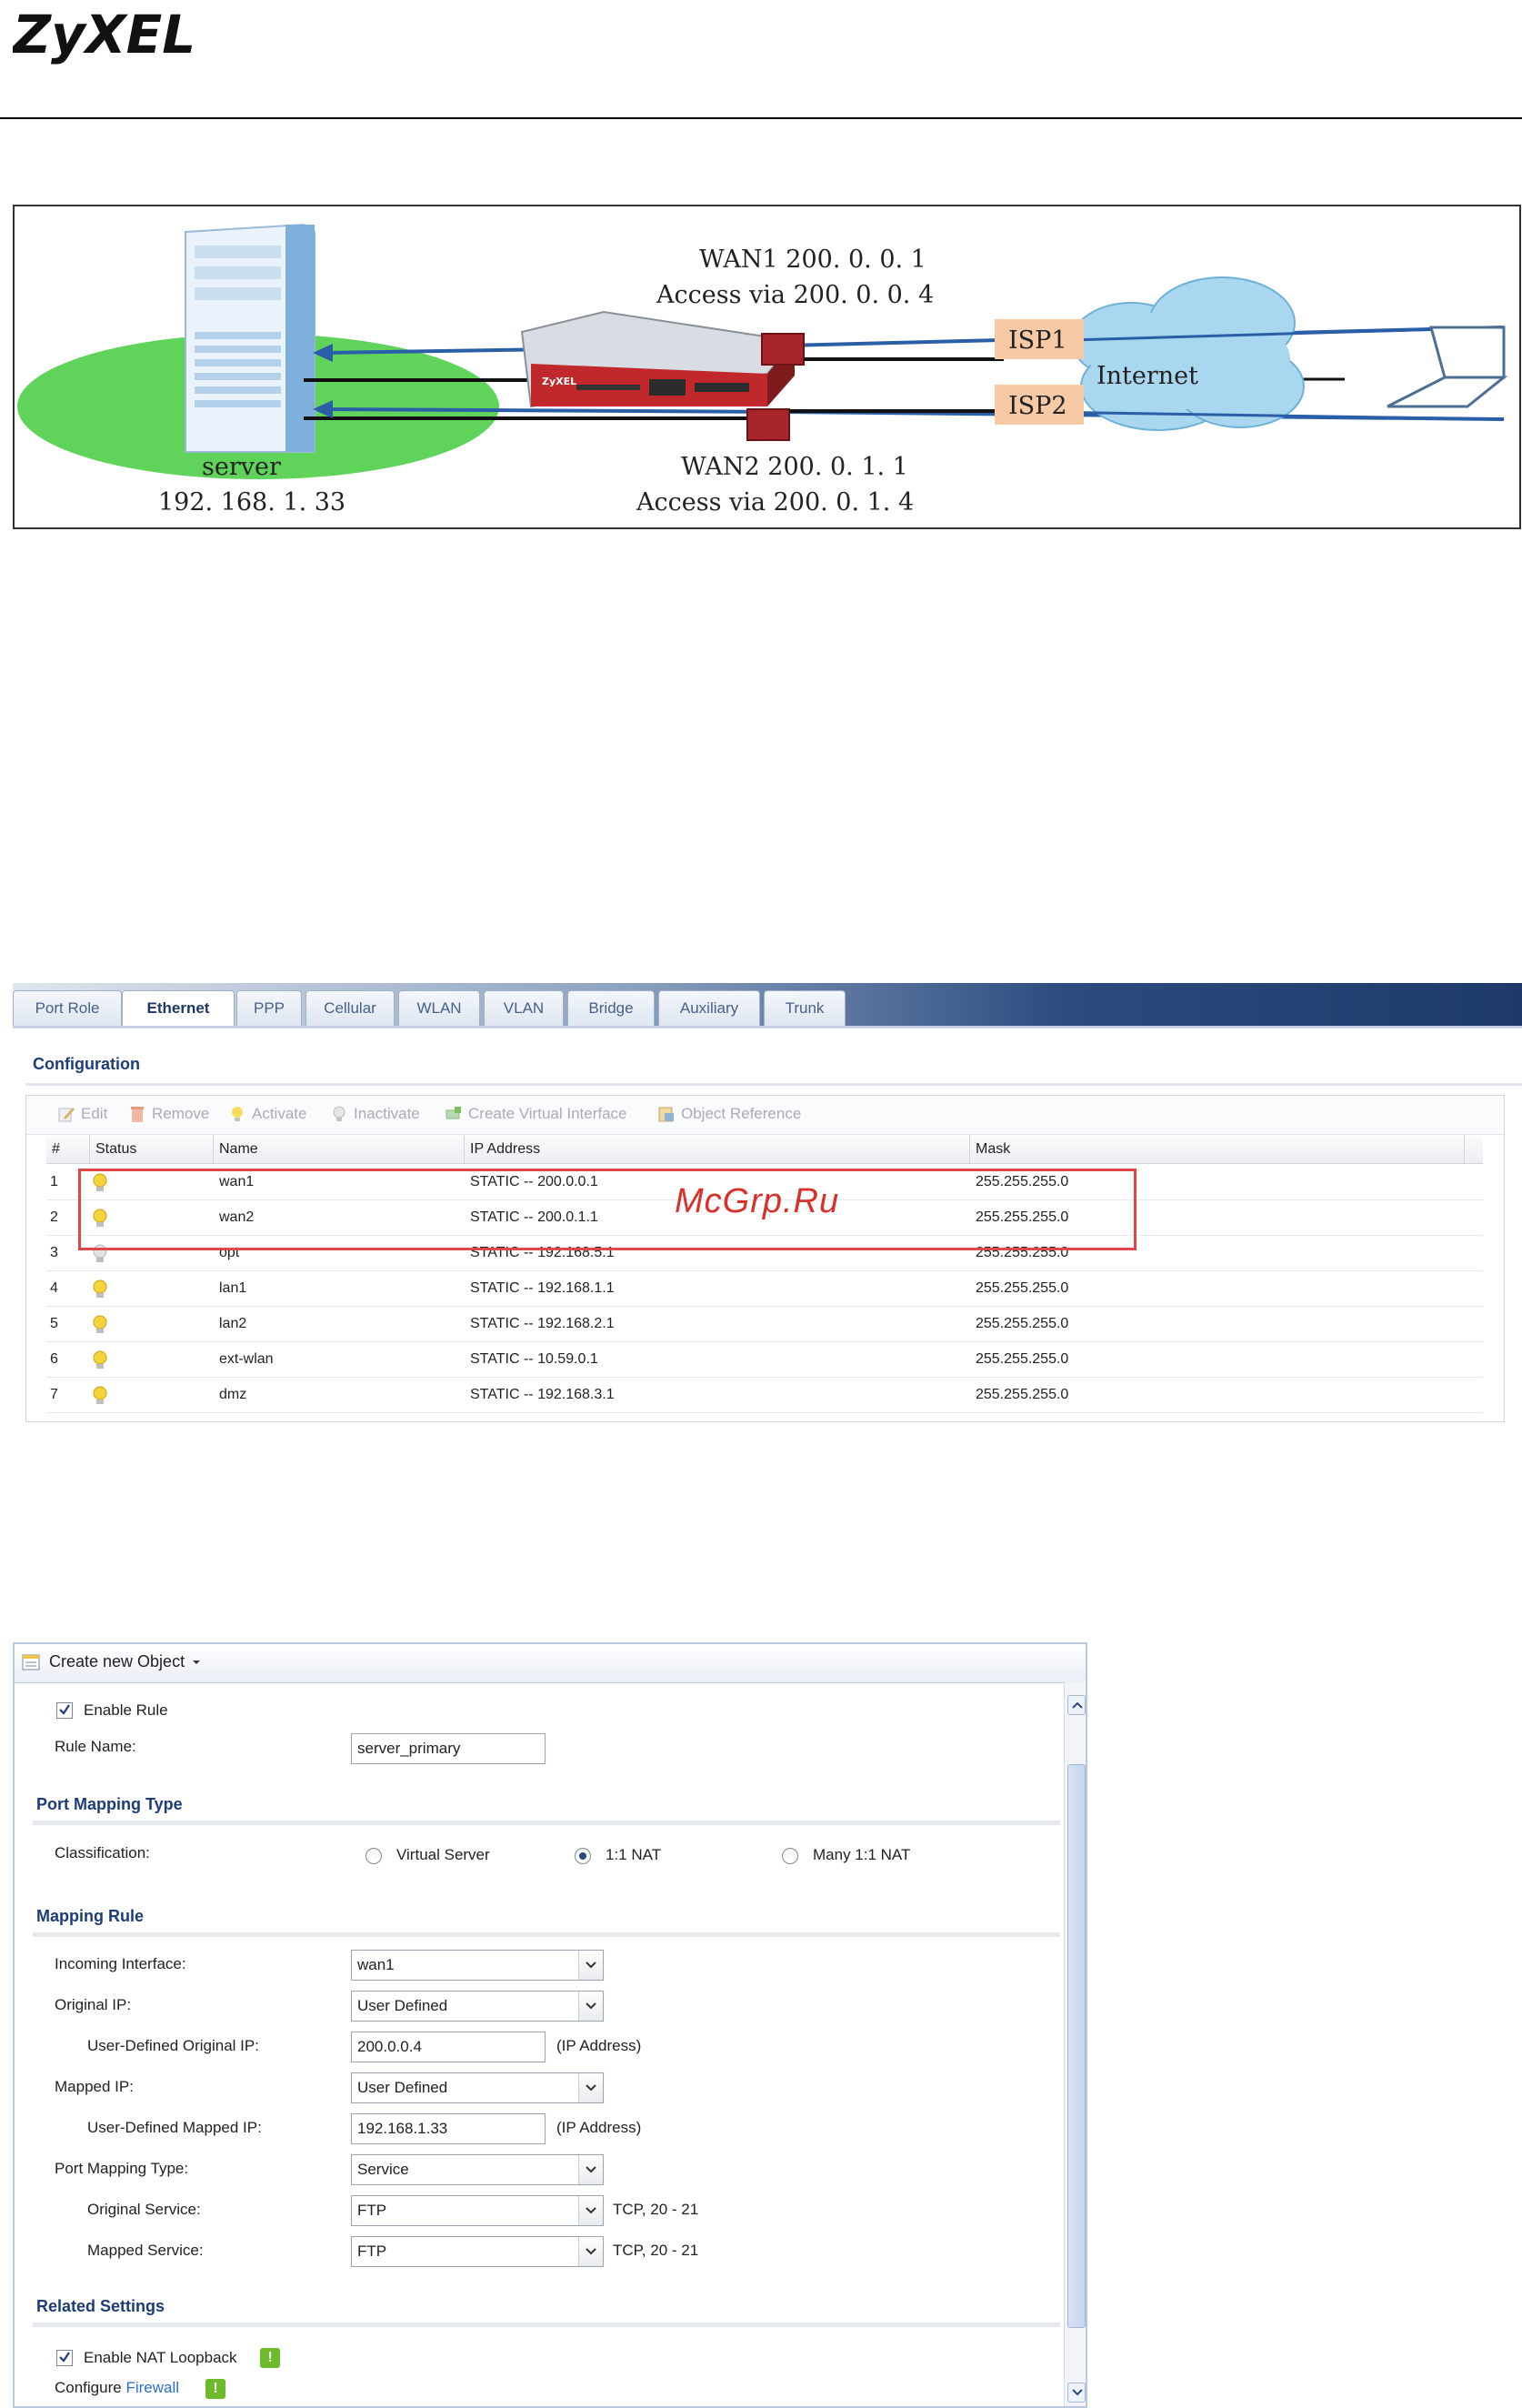  I want to click on trash-icon, so click(137, 1114).